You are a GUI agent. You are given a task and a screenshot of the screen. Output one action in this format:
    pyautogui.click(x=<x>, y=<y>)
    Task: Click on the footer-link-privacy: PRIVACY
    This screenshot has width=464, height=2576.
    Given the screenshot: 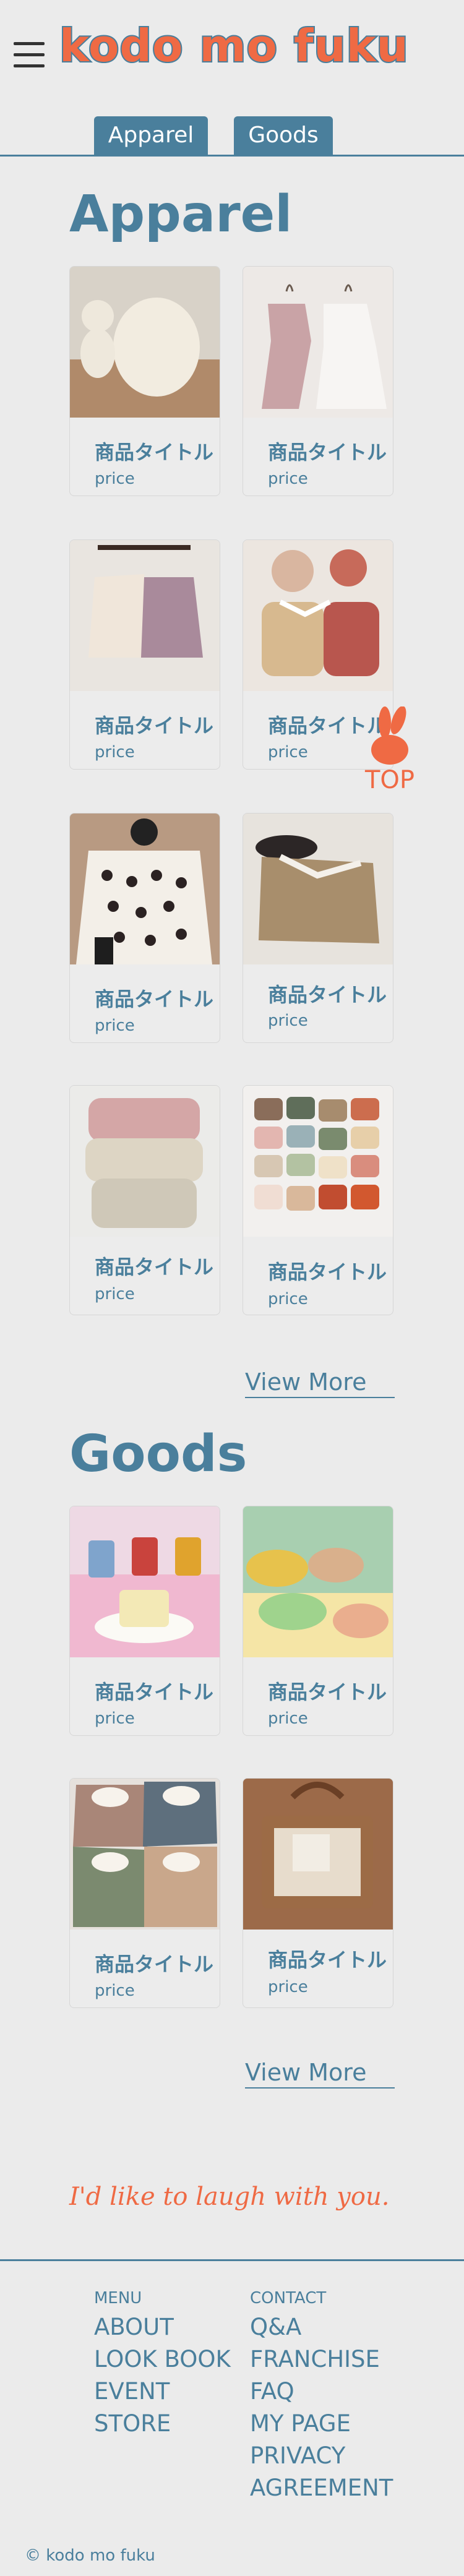 What is the action you would take?
    pyautogui.click(x=297, y=2456)
    